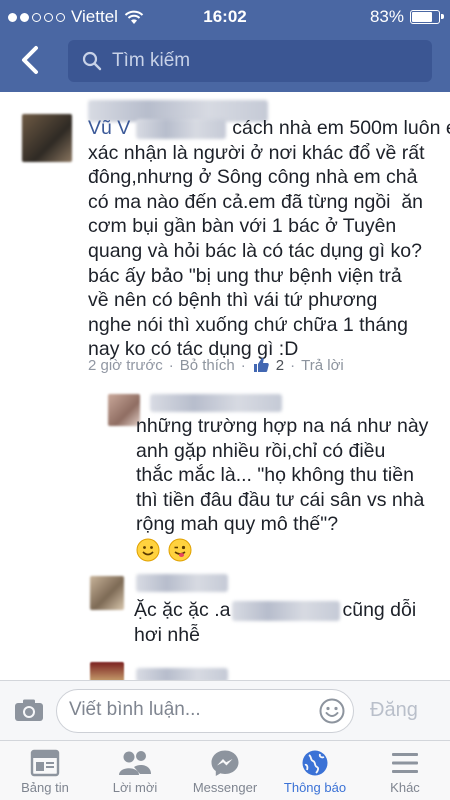 This screenshot has width=450, height=800. I want to click on sticker-button, so click(332, 713).